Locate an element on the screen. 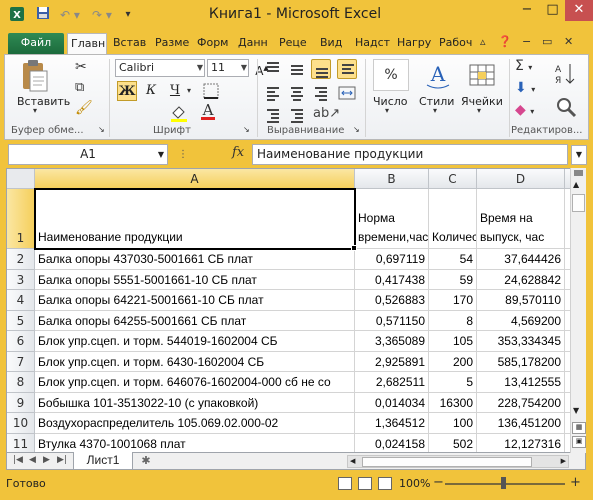 This screenshot has height=500, width=593. select-all-button is located at coordinates (21, 179).